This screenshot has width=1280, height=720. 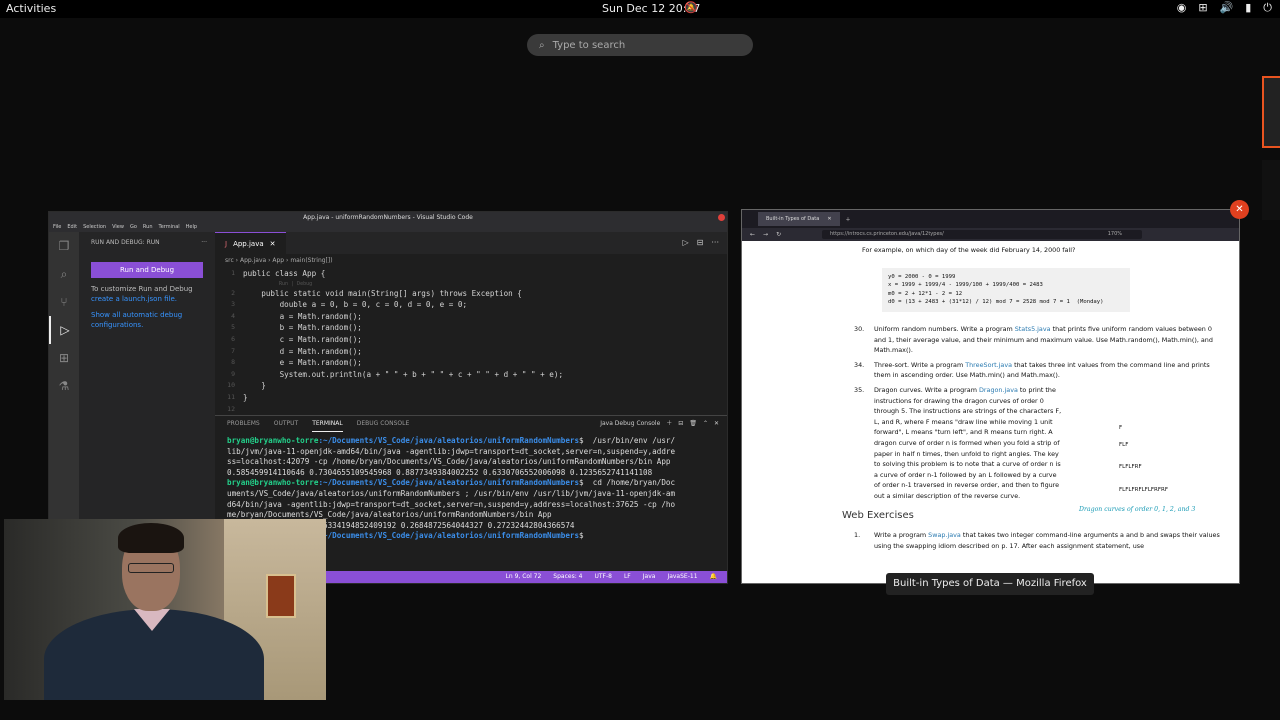 I want to click on explorer-icon: ❐, so click(x=64, y=246).